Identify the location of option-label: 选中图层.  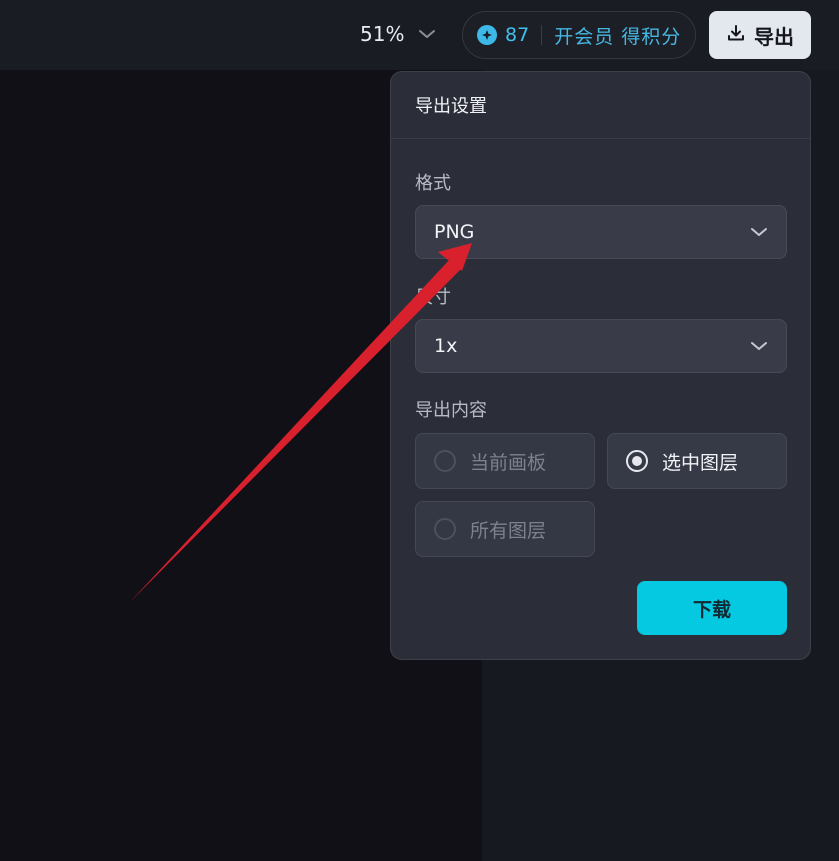
(700, 462).